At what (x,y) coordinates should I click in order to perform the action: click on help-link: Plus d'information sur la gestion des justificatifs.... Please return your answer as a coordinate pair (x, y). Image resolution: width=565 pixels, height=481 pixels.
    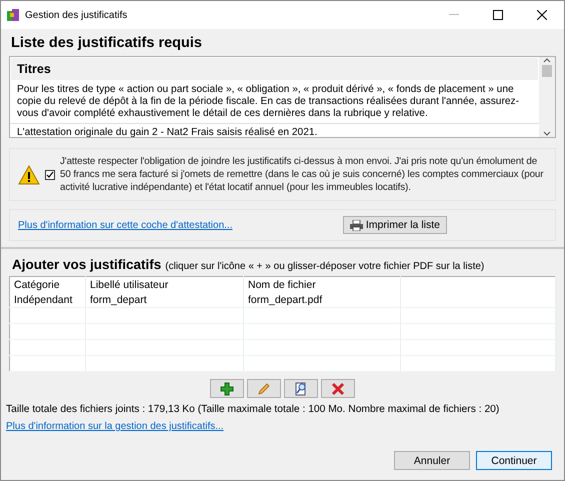
    Looking at the image, I should click on (115, 426).